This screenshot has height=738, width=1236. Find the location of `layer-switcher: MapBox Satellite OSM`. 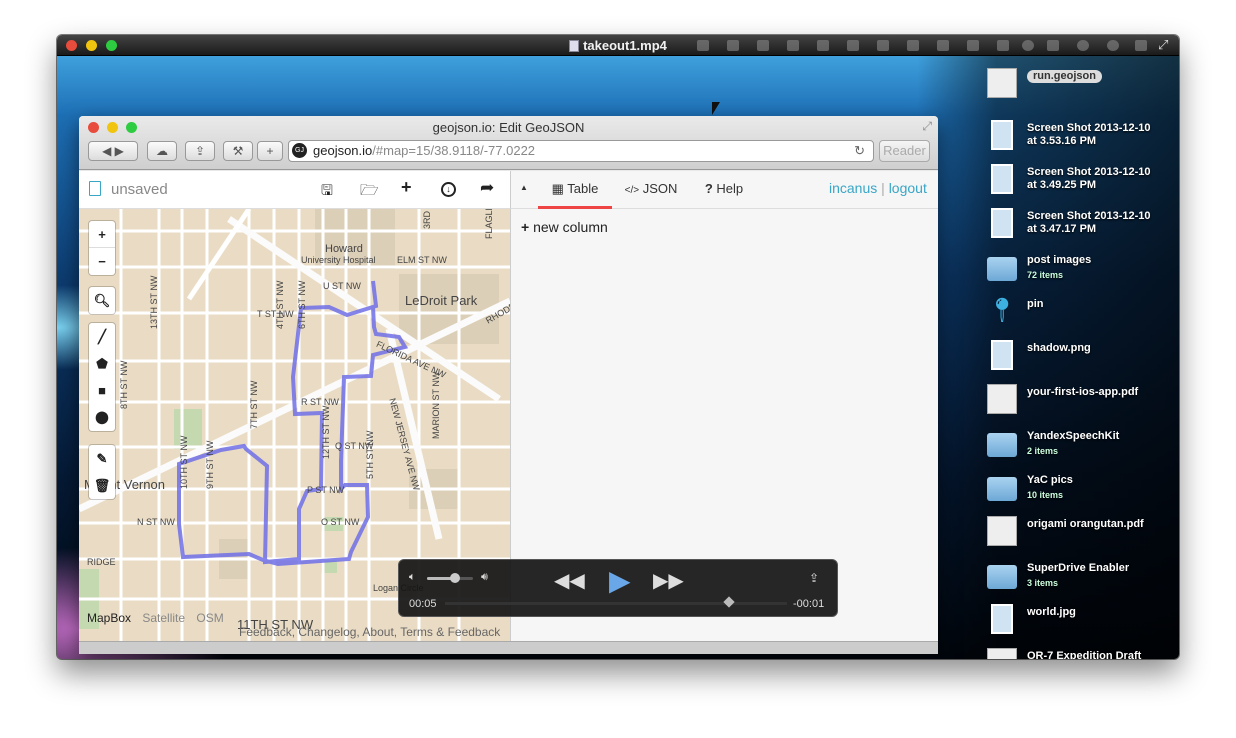

layer-switcher: MapBox Satellite OSM is located at coordinates (159, 618).